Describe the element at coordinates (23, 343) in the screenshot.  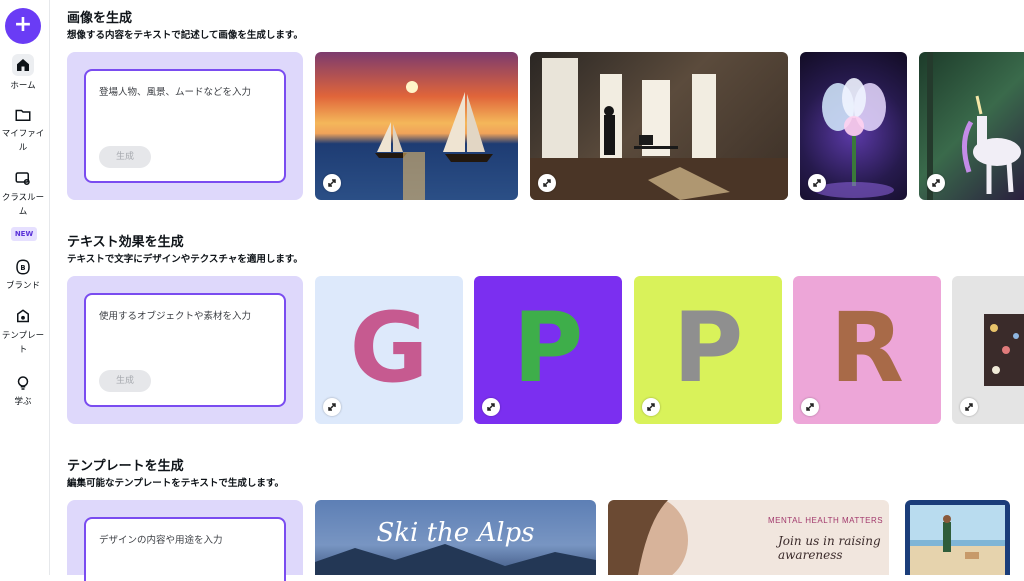
I see `sidebar-item-label: テンプレート` at that location.